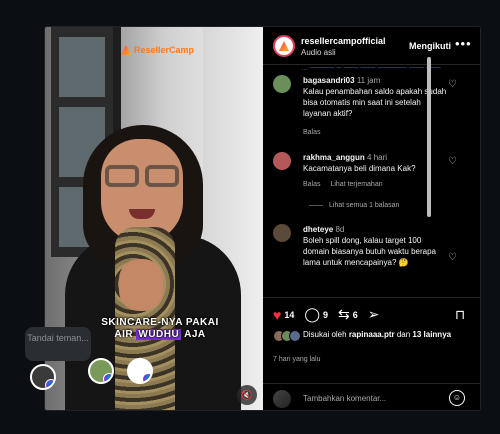 Image resolution: width=500 pixels, height=434 pixels. Describe the element at coordinates (296, 359) in the screenshot. I see `post-date: 7 hari yang lalu` at that location.